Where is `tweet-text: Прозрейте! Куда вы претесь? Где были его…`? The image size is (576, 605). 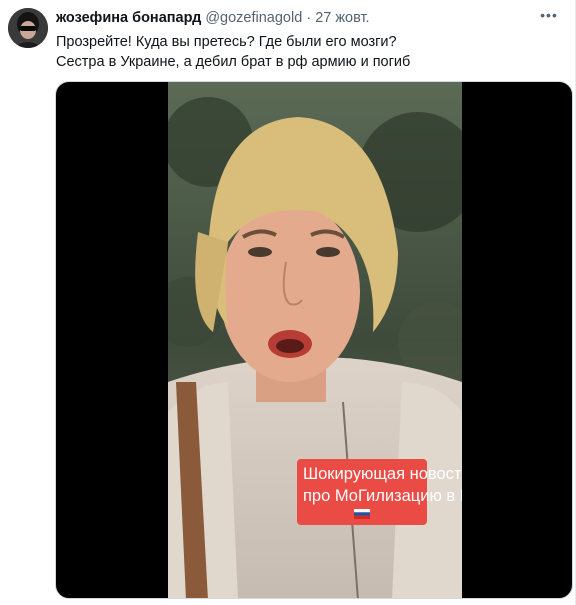 tweet-text: Прозрейте! Куда вы претесь? Где были его… is located at coordinates (306, 52).